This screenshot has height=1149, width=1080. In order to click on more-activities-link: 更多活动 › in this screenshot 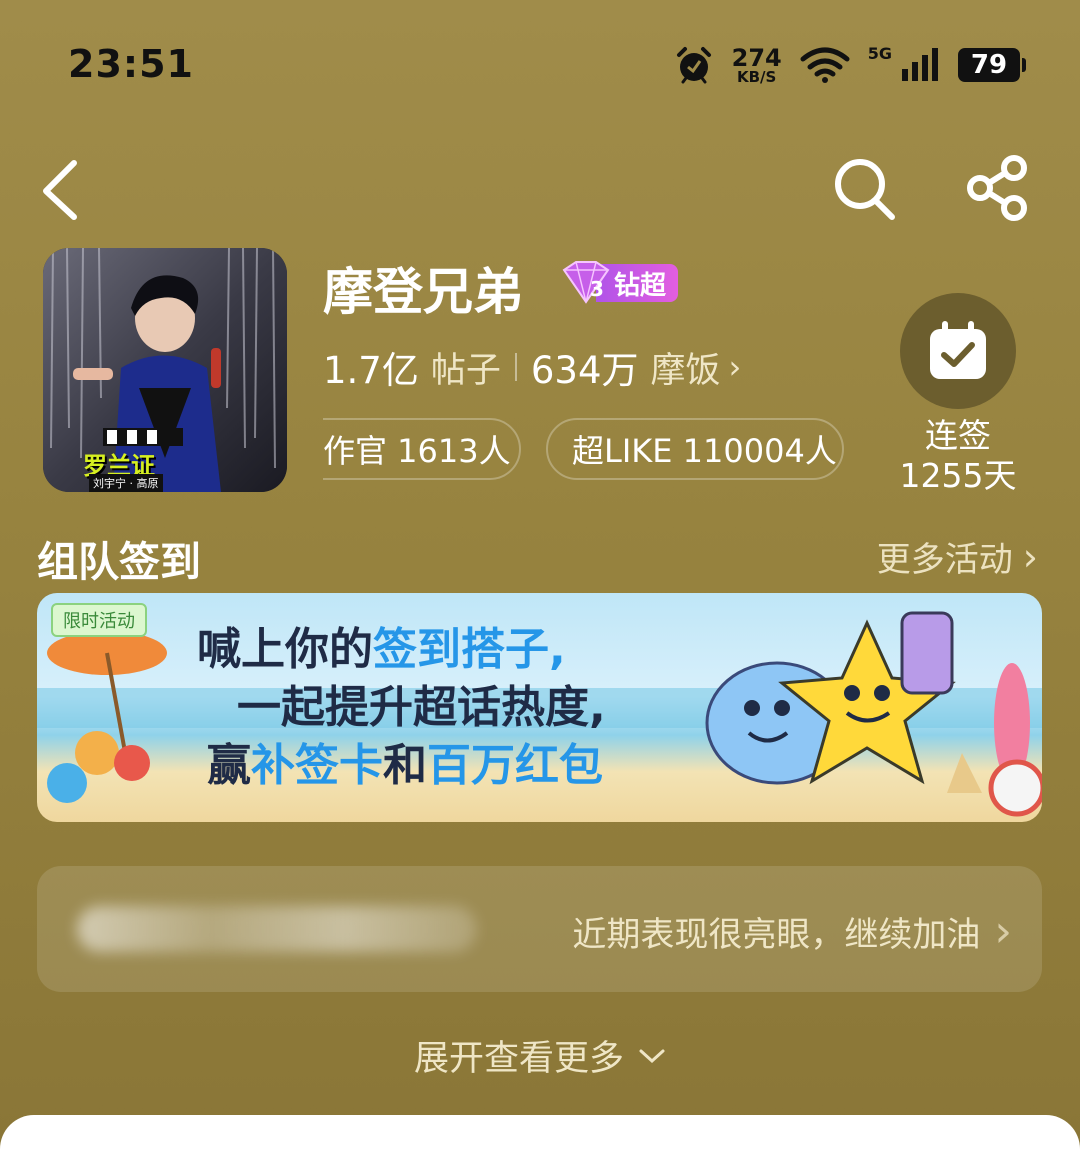, I will do `click(957, 556)`.